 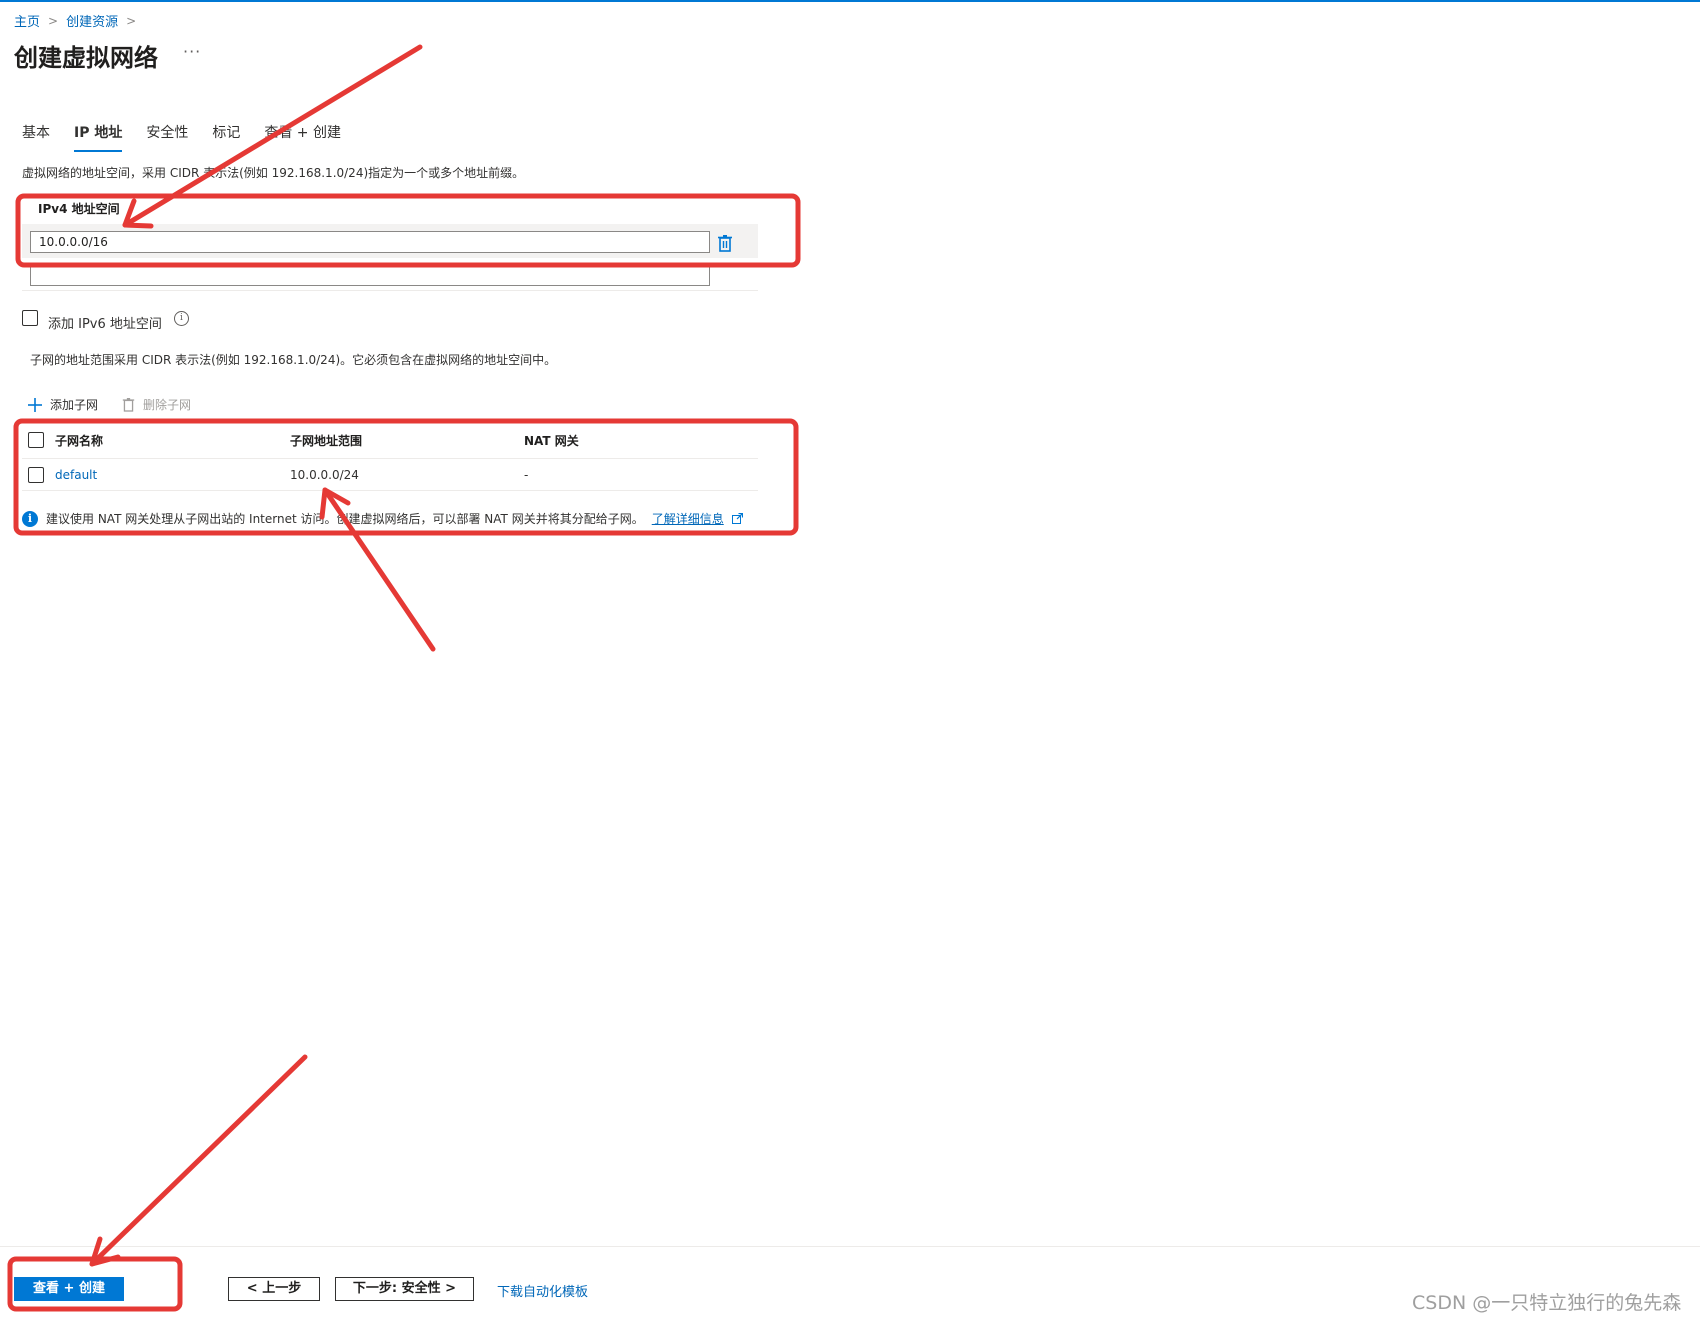 What do you see at coordinates (193, 137) in the screenshot?
I see `tab-bar: 基本 IP 地址 安全性 标记 查看 + 创建` at bounding box center [193, 137].